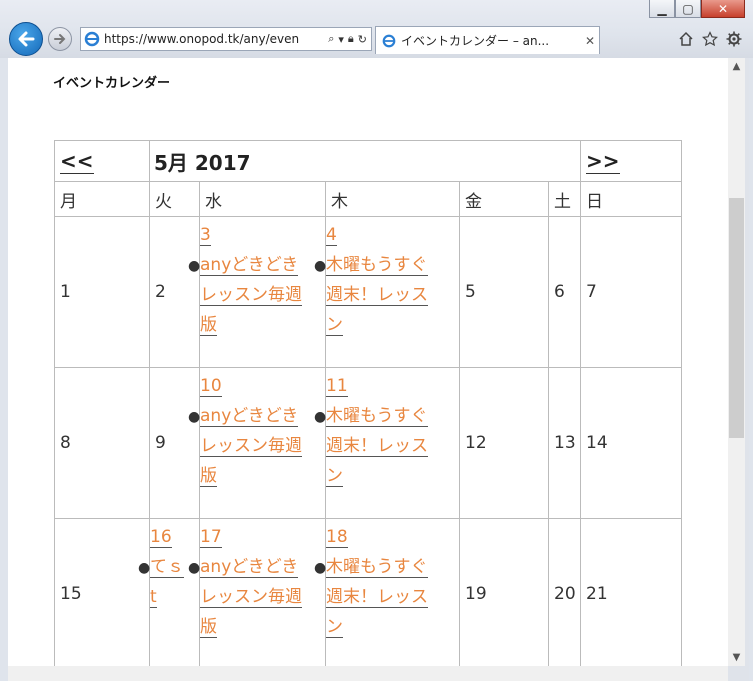  I want to click on prev-month-cell: <<, so click(102, 161).